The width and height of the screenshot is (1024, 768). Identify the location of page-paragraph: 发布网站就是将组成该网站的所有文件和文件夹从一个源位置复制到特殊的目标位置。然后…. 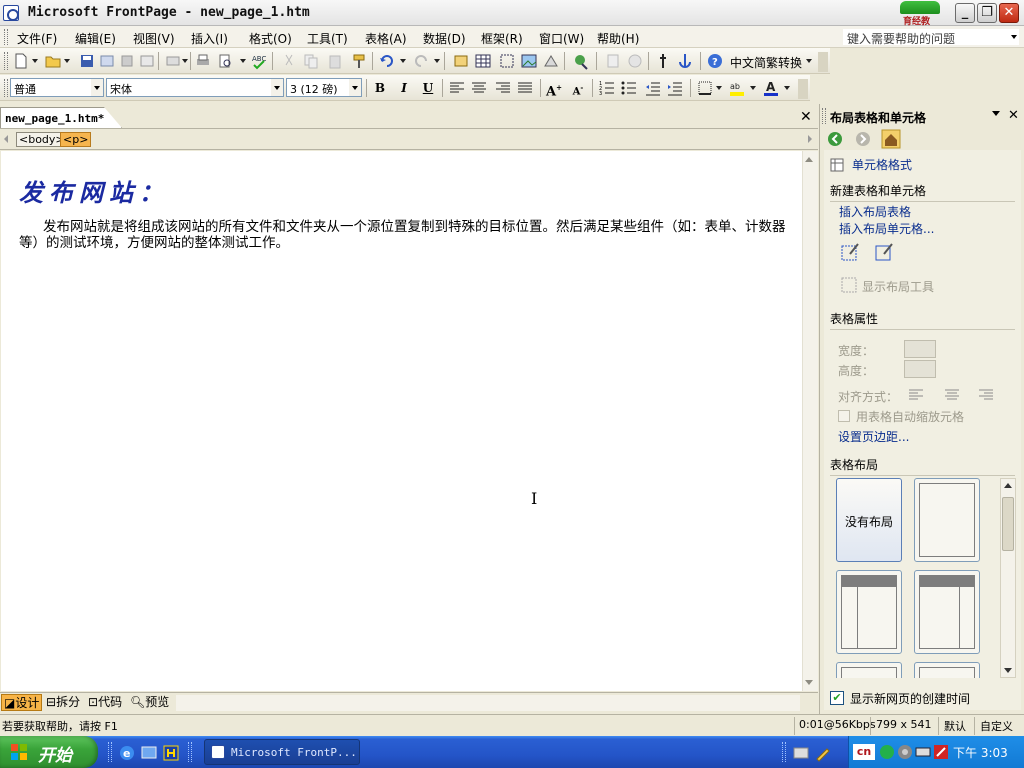
(404, 235).